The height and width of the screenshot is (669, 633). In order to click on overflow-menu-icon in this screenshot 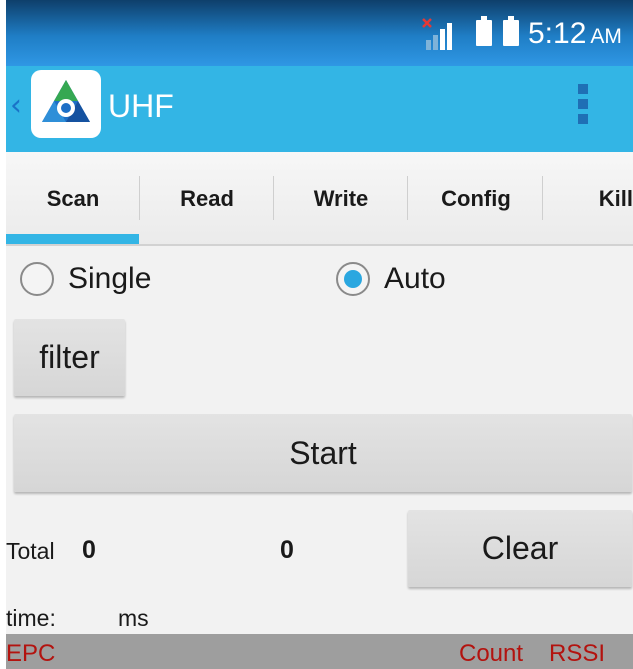, I will do `click(584, 105)`.